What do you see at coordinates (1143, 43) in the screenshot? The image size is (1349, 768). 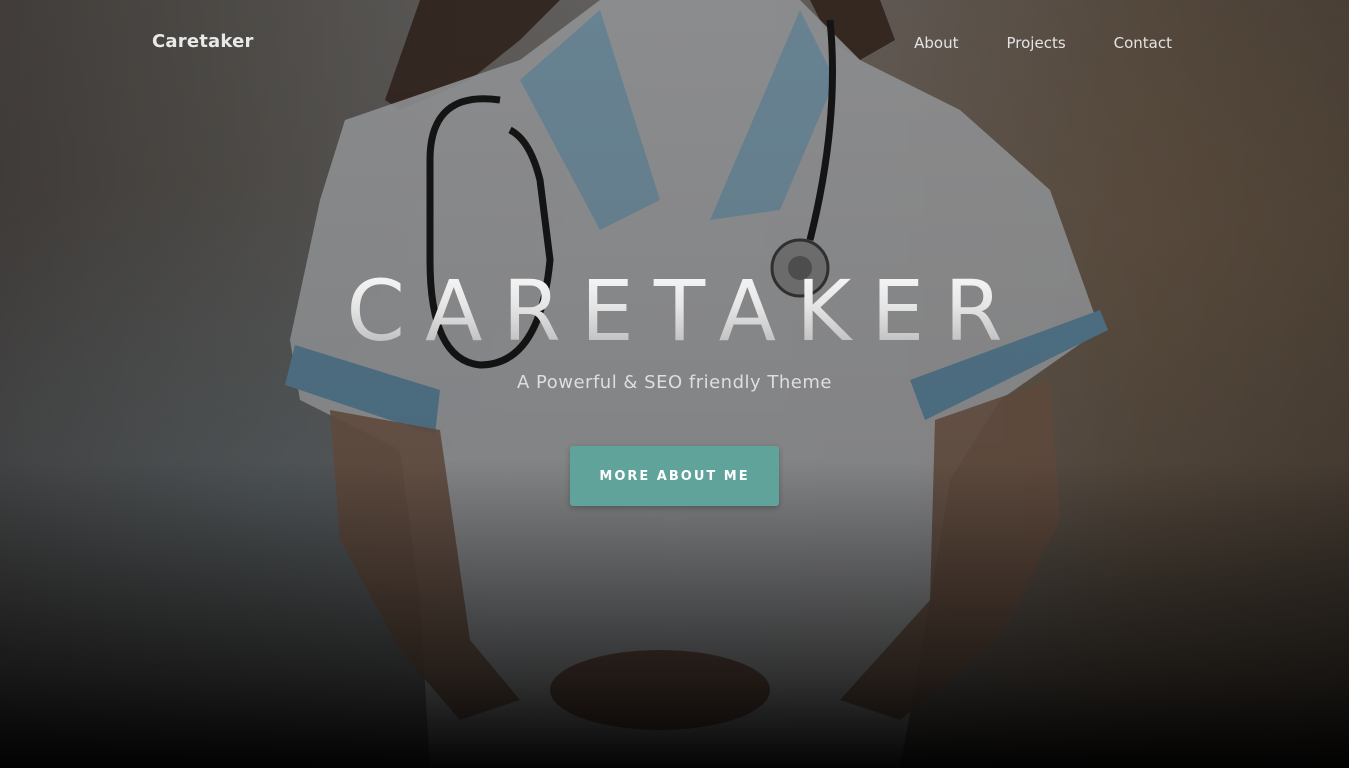 I see `nav-link-contact: Contact` at bounding box center [1143, 43].